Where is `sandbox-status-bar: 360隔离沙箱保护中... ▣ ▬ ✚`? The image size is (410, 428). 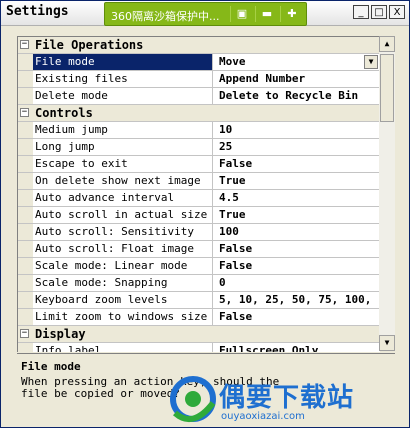 sandbox-status-bar: 360隔离沙箱保护中... ▣ ▬ ✚ is located at coordinates (205, 14).